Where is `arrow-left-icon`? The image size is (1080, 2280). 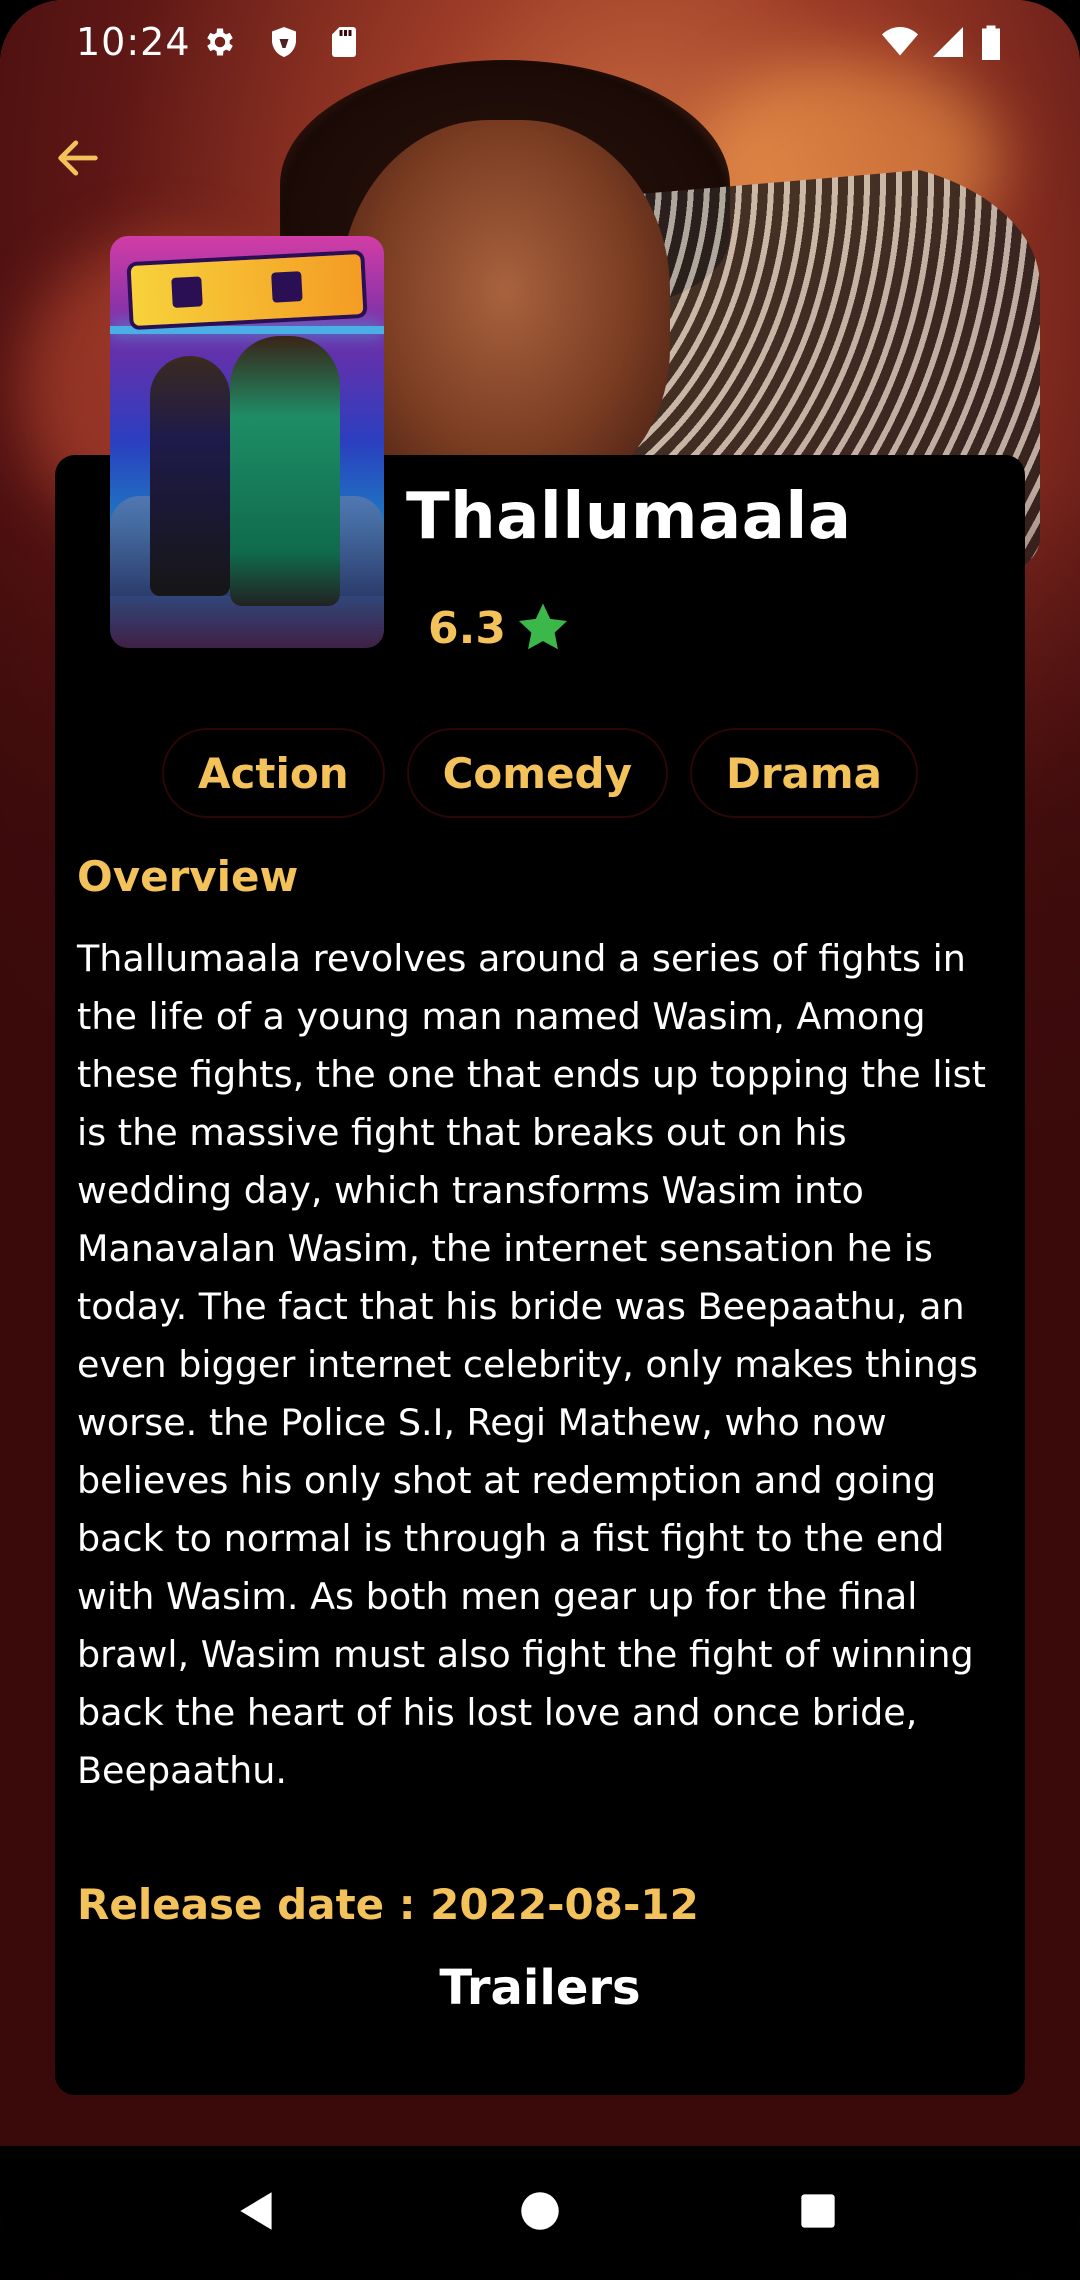
arrow-left-icon is located at coordinates (78, 158).